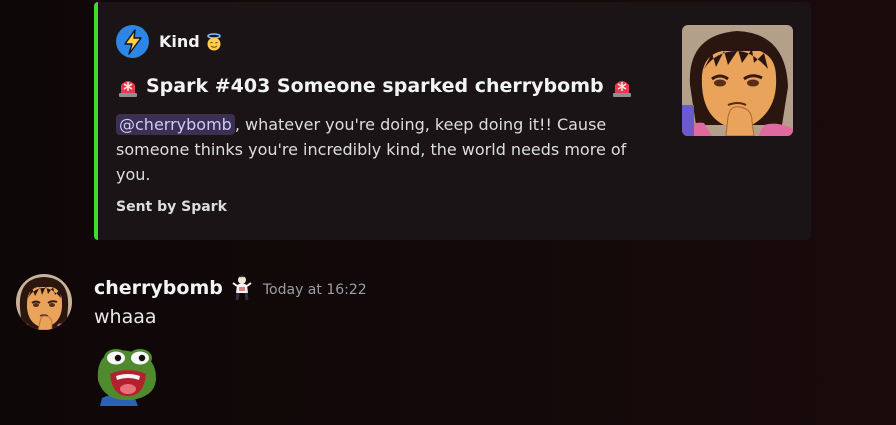  I want to click on embed-author: Kind, so click(169, 41).